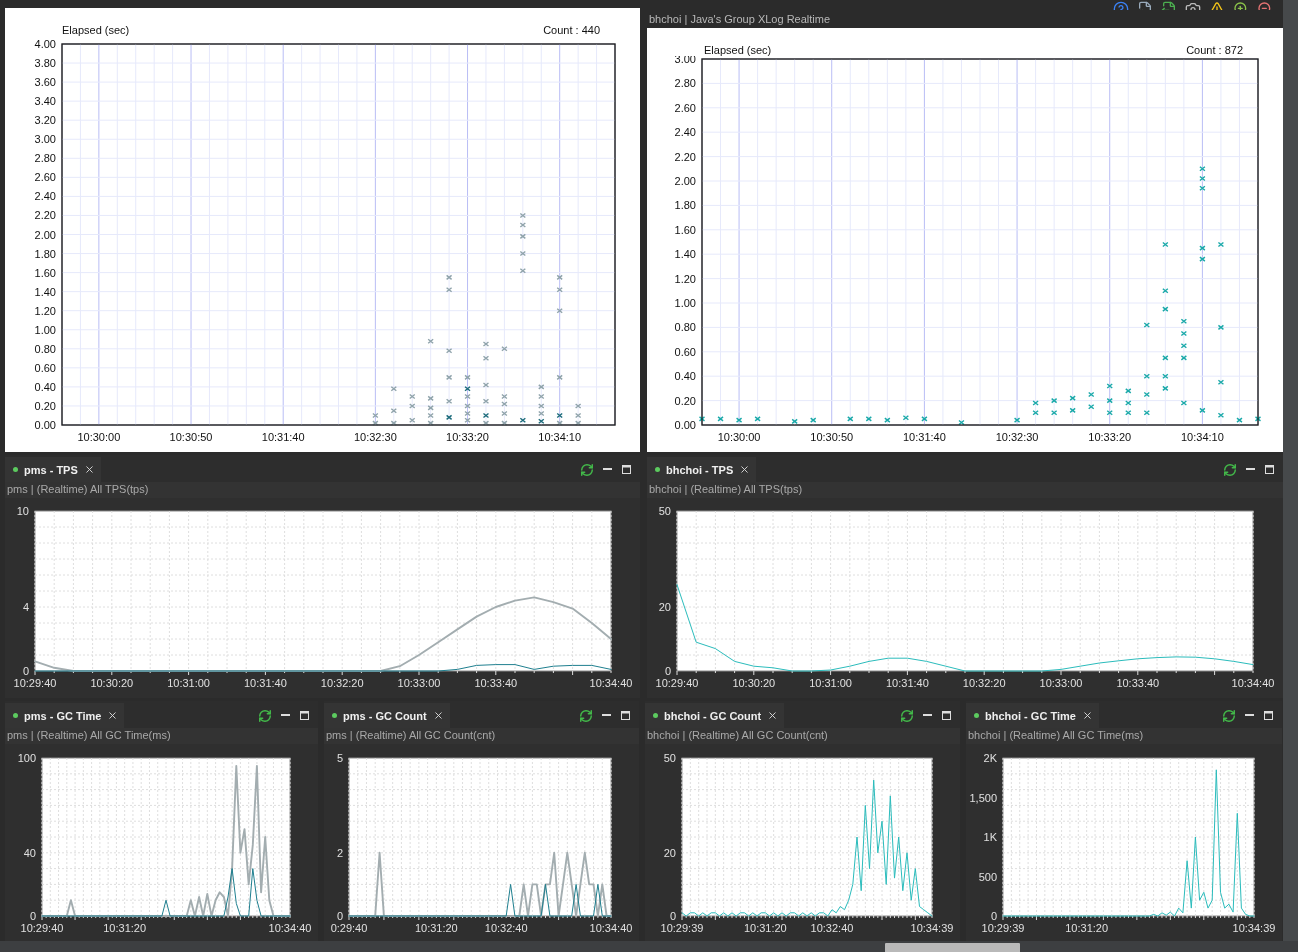 This screenshot has width=1298, height=952. I want to click on tab-title: pms - GC Time, so click(63, 715).